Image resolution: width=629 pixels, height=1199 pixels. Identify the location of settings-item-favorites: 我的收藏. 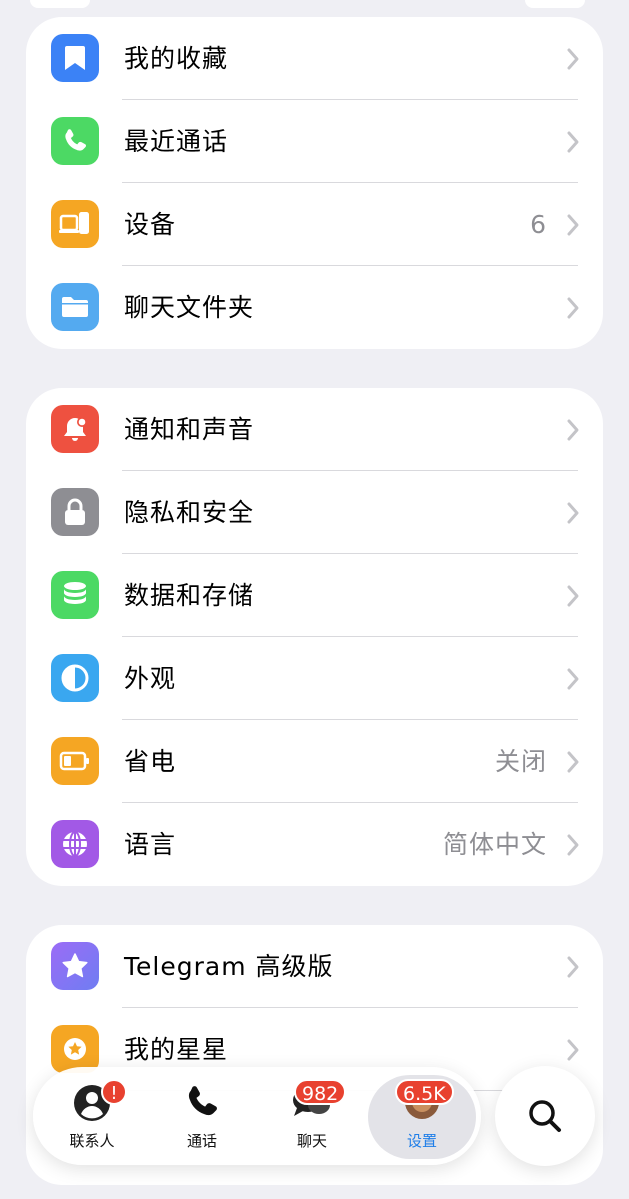
(314, 58).